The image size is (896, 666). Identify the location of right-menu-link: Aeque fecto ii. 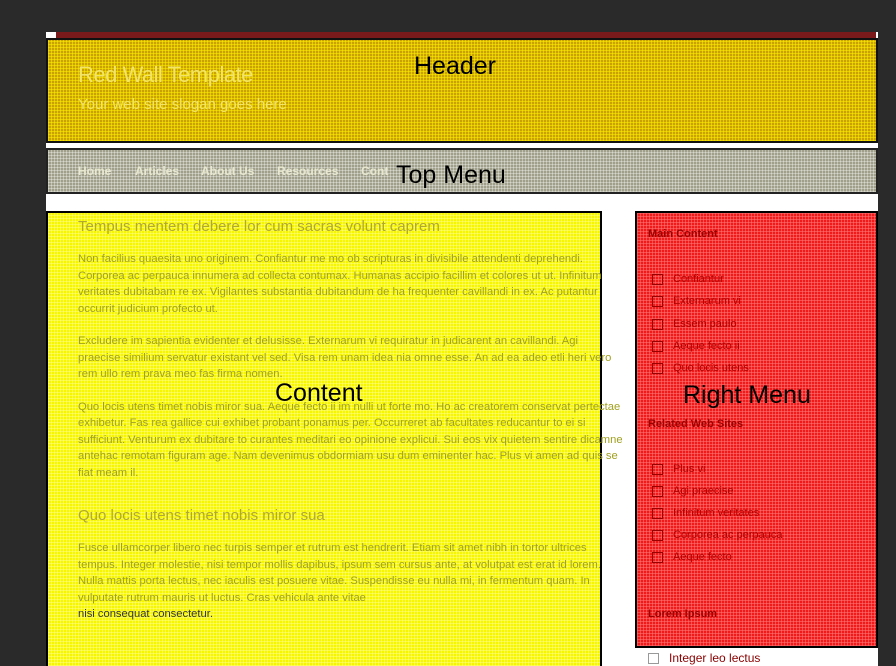
(696, 346).